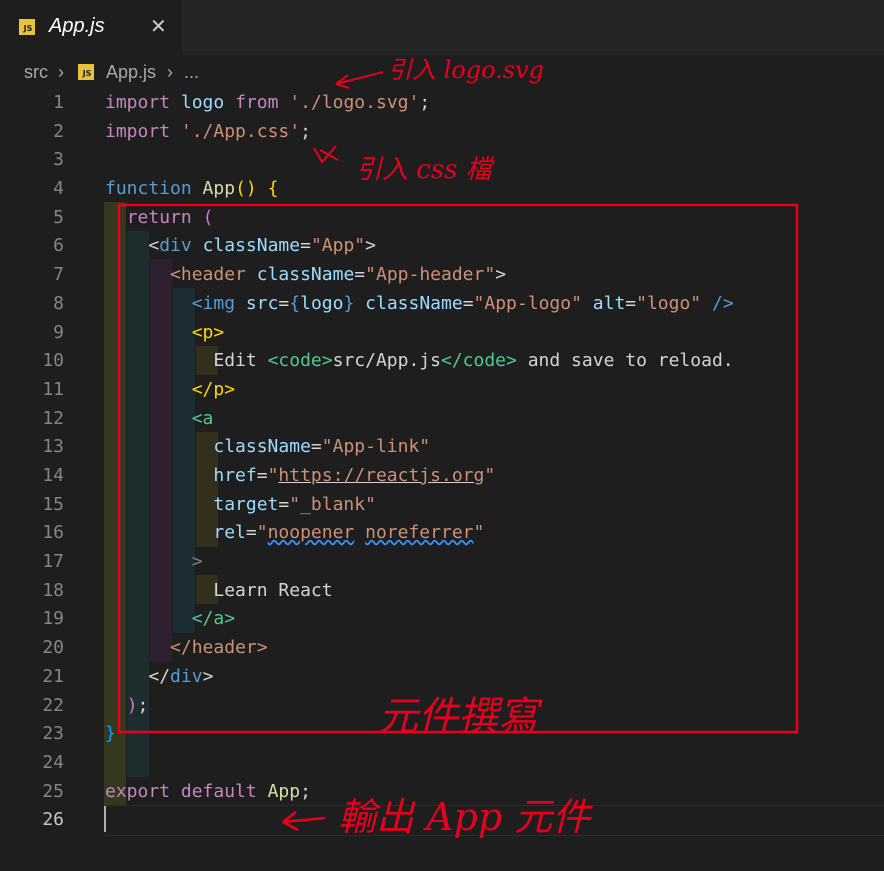 The width and height of the screenshot is (884, 871). I want to click on breadcrumb-file: App.js, so click(131, 72).